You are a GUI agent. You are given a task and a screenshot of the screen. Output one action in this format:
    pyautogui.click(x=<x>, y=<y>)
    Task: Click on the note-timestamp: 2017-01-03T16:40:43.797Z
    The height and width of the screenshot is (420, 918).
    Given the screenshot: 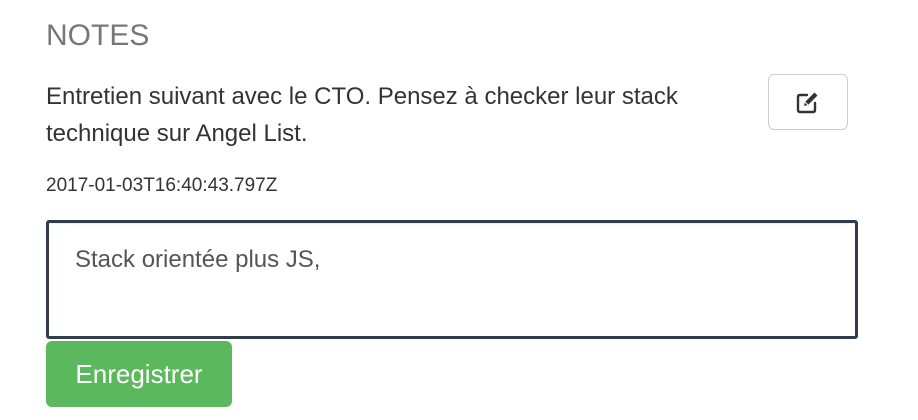 What is the action you would take?
    pyautogui.click(x=162, y=185)
    